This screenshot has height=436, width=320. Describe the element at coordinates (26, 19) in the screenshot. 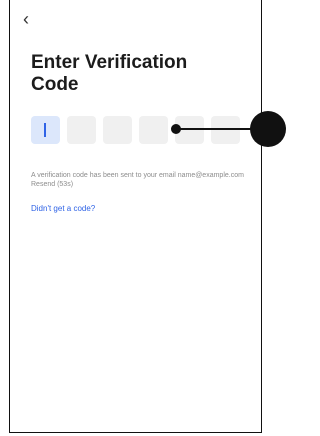

I see `chevron-left-icon: ‹` at that location.